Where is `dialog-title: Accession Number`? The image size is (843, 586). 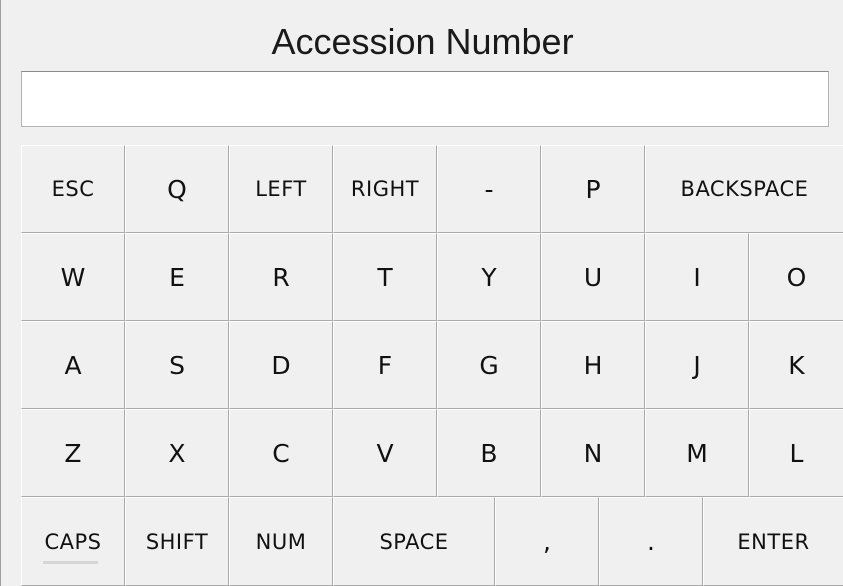
dialog-title: Accession Number is located at coordinates (422, 41).